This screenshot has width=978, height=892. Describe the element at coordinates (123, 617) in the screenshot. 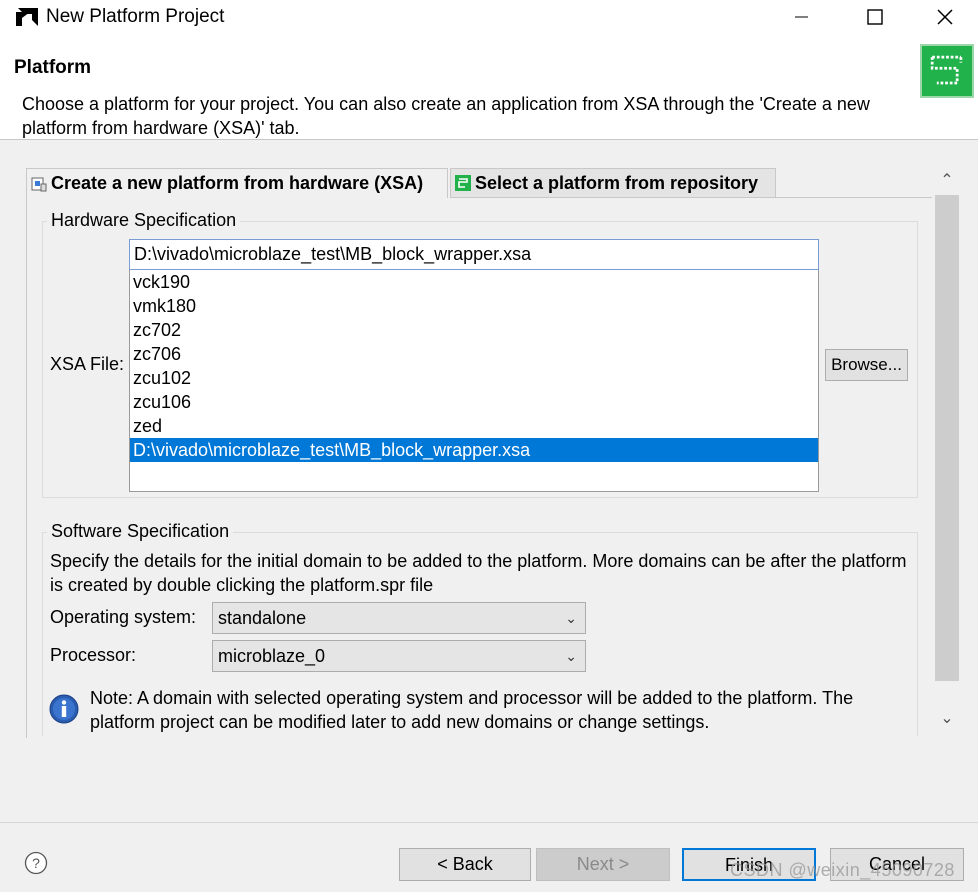

I see `operating-system-label: Operating system:` at that location.